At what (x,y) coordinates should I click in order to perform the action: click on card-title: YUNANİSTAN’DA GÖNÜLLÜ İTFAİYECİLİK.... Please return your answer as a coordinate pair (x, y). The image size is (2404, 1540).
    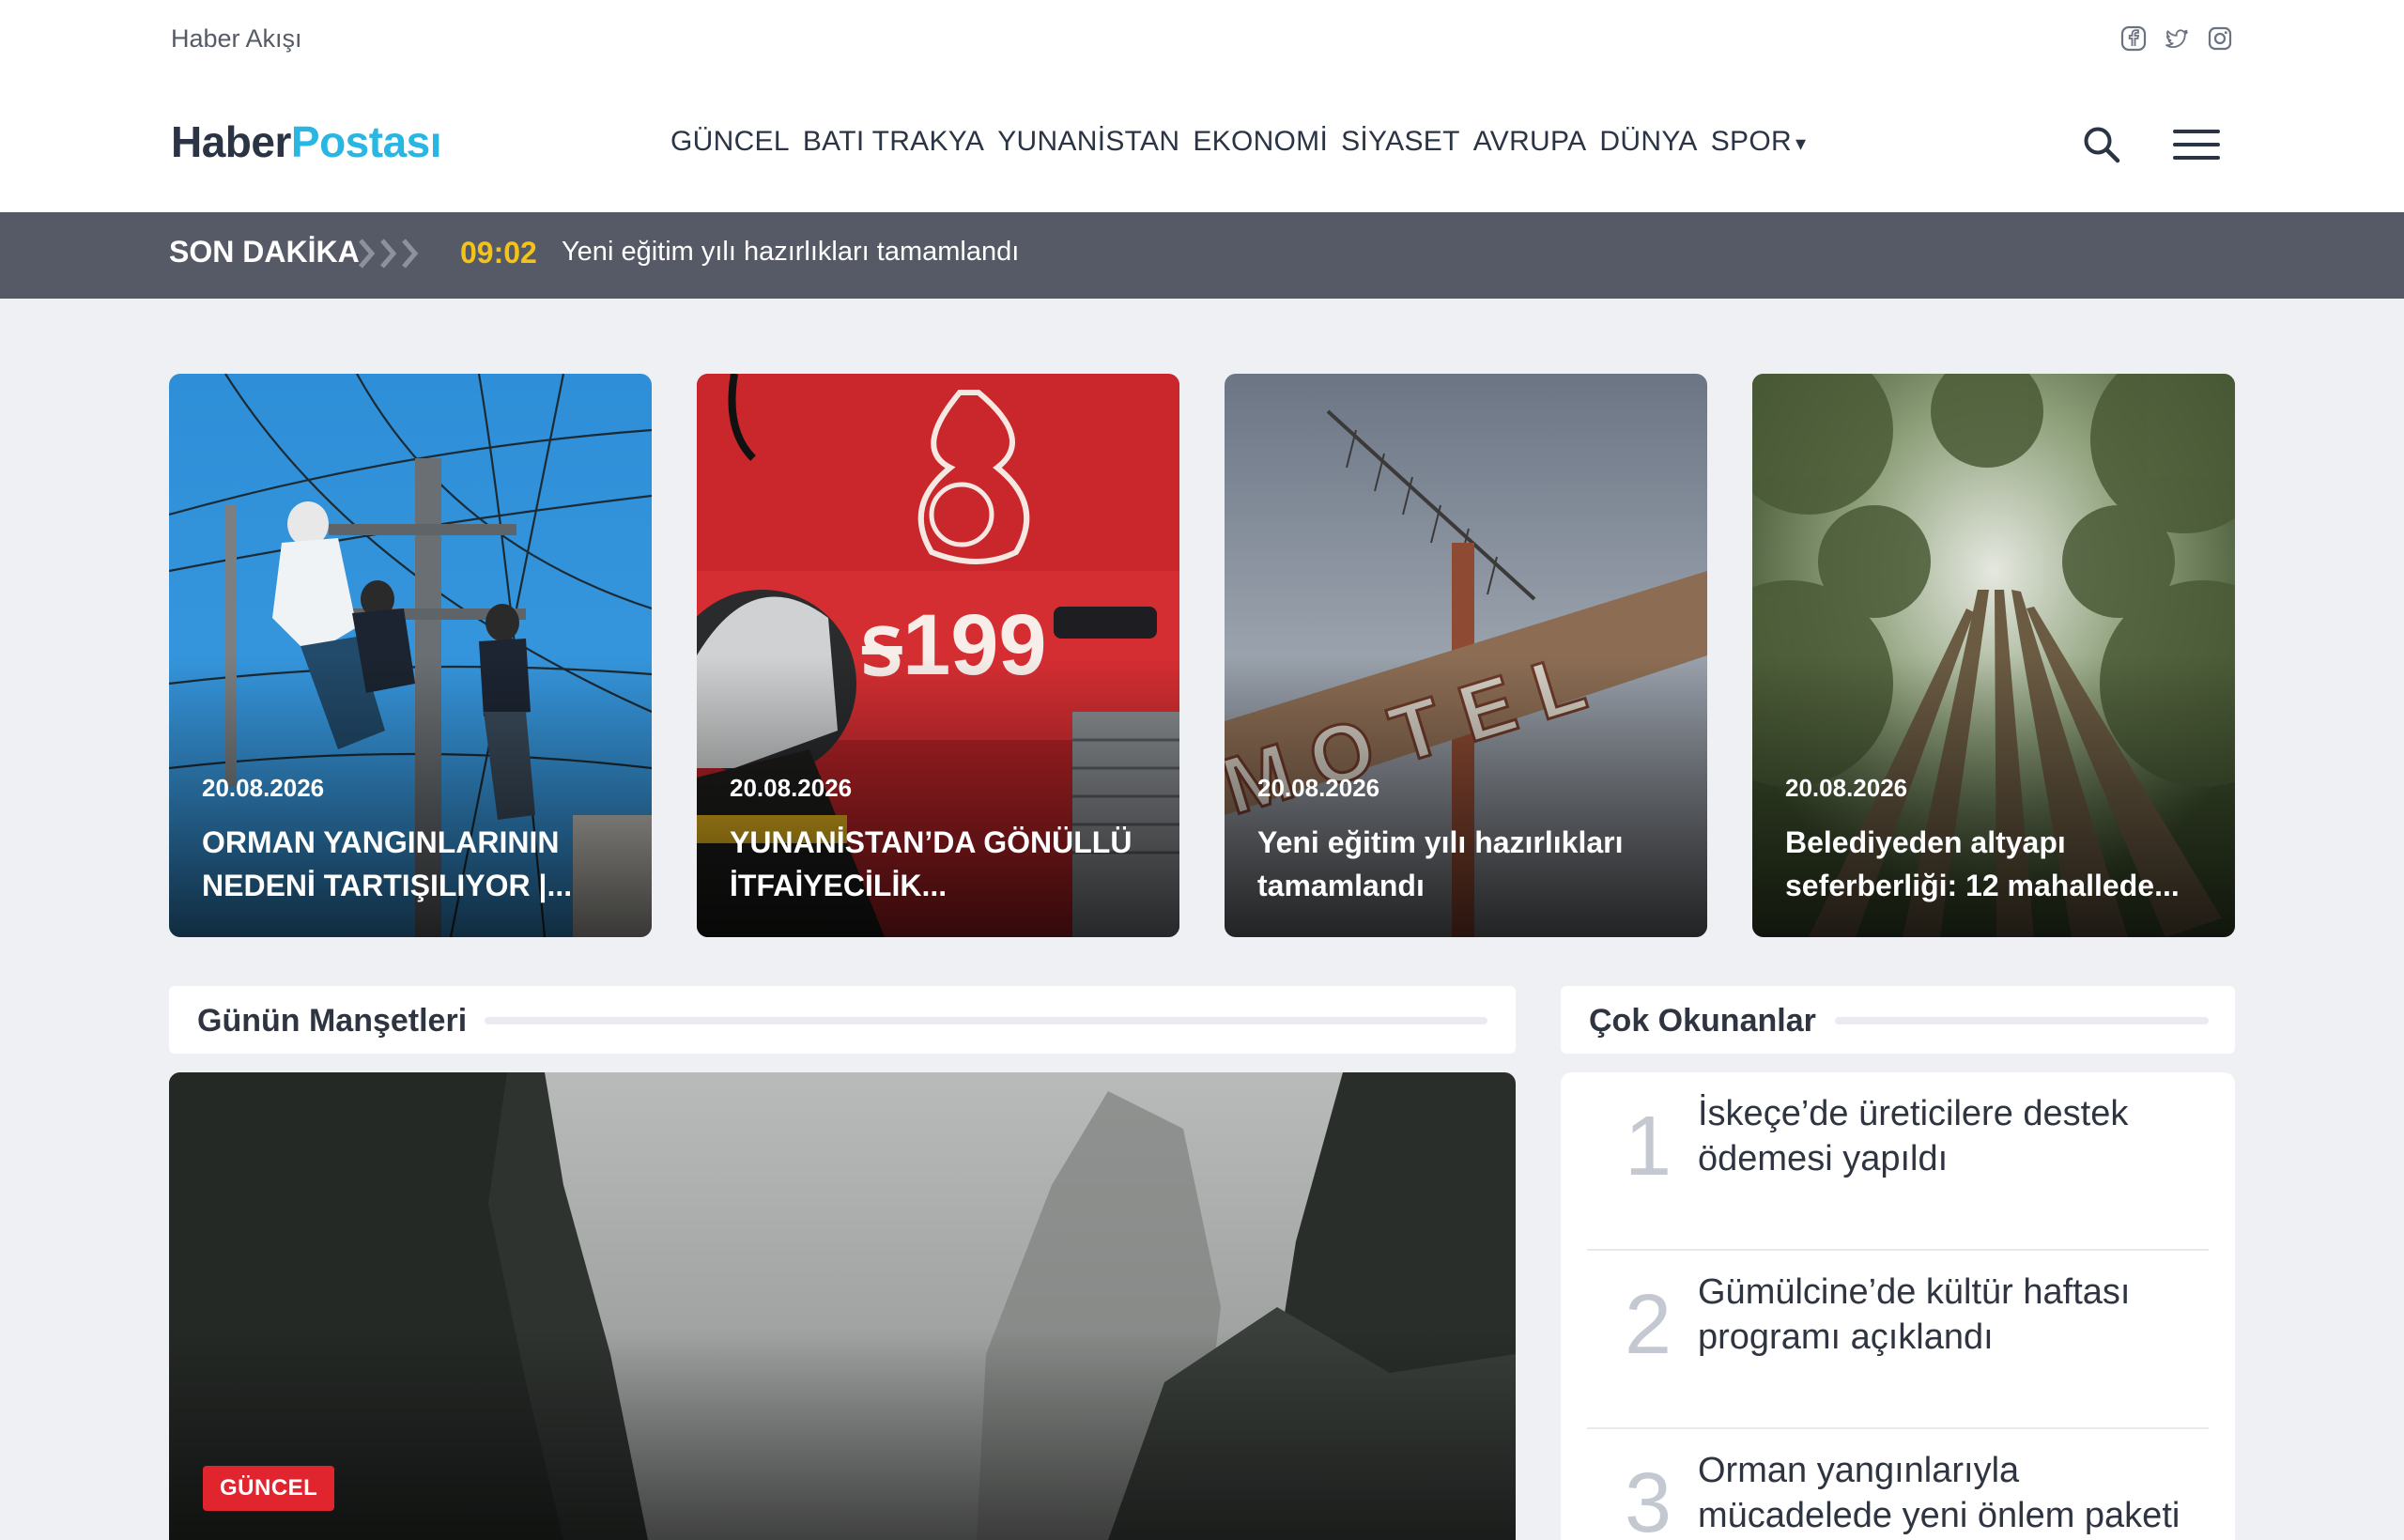
    Looking at the image, I should click on (941, 864).